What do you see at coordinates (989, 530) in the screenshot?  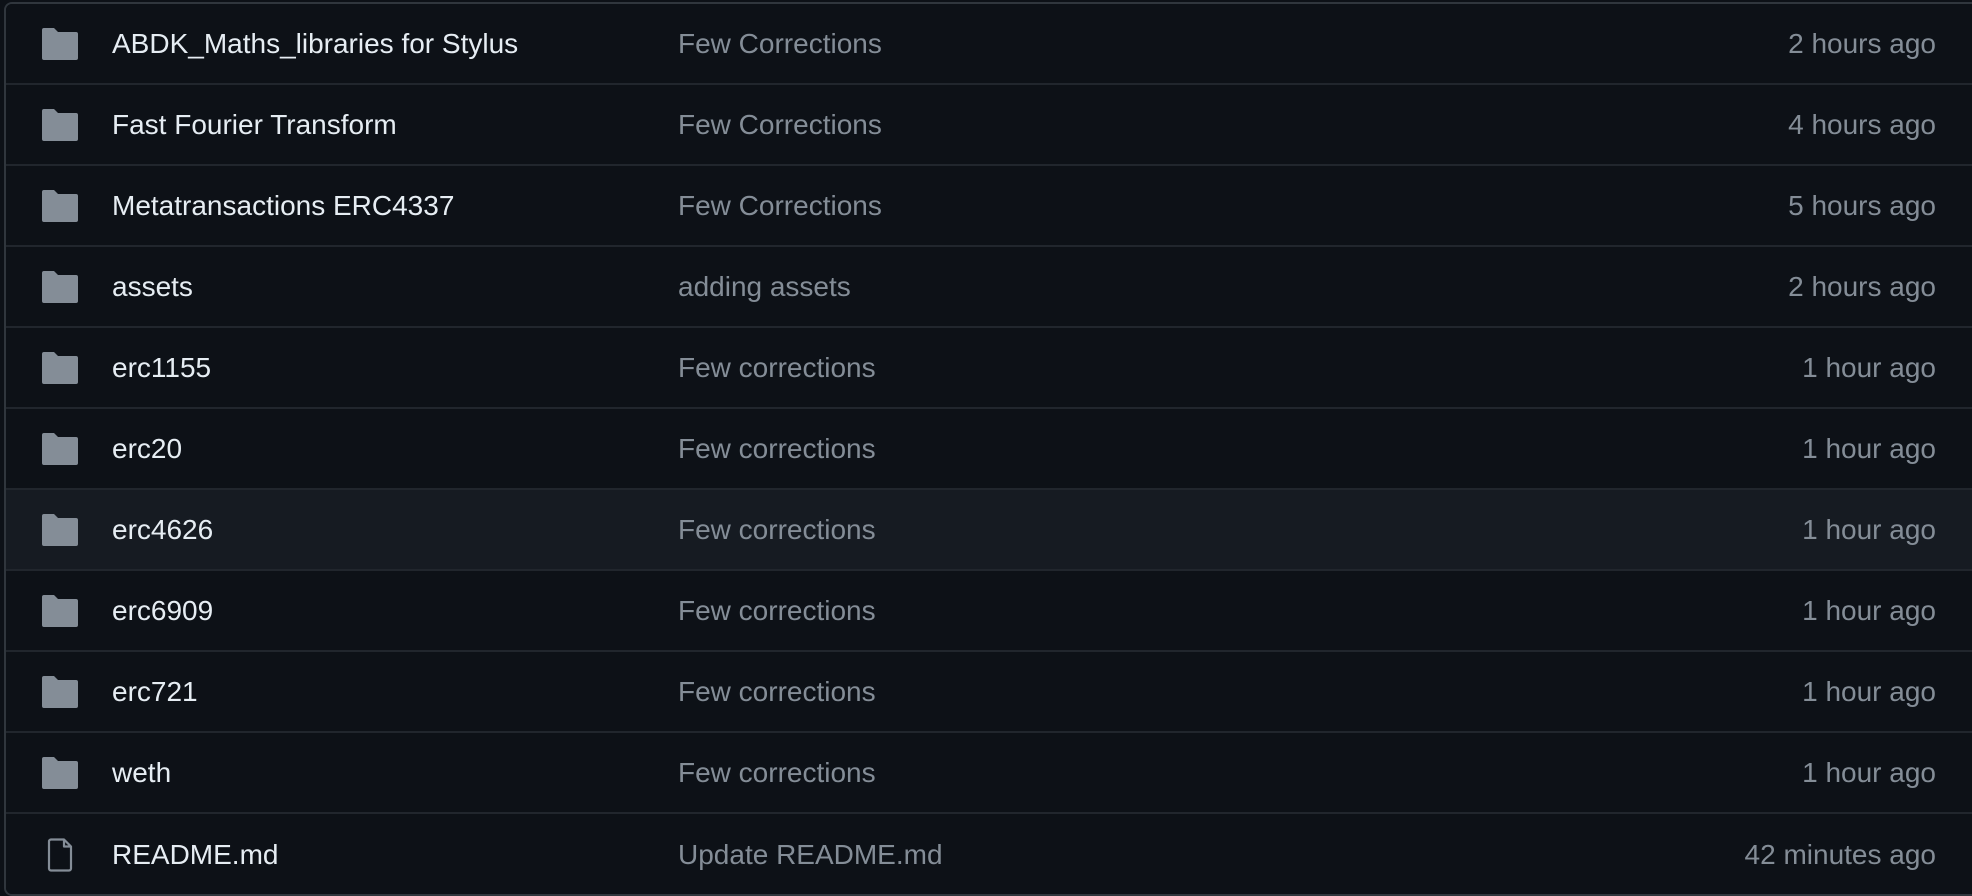 I see `file-row: erc4626 Few corrections 1 hour ago` at bounding box center [989, 530].